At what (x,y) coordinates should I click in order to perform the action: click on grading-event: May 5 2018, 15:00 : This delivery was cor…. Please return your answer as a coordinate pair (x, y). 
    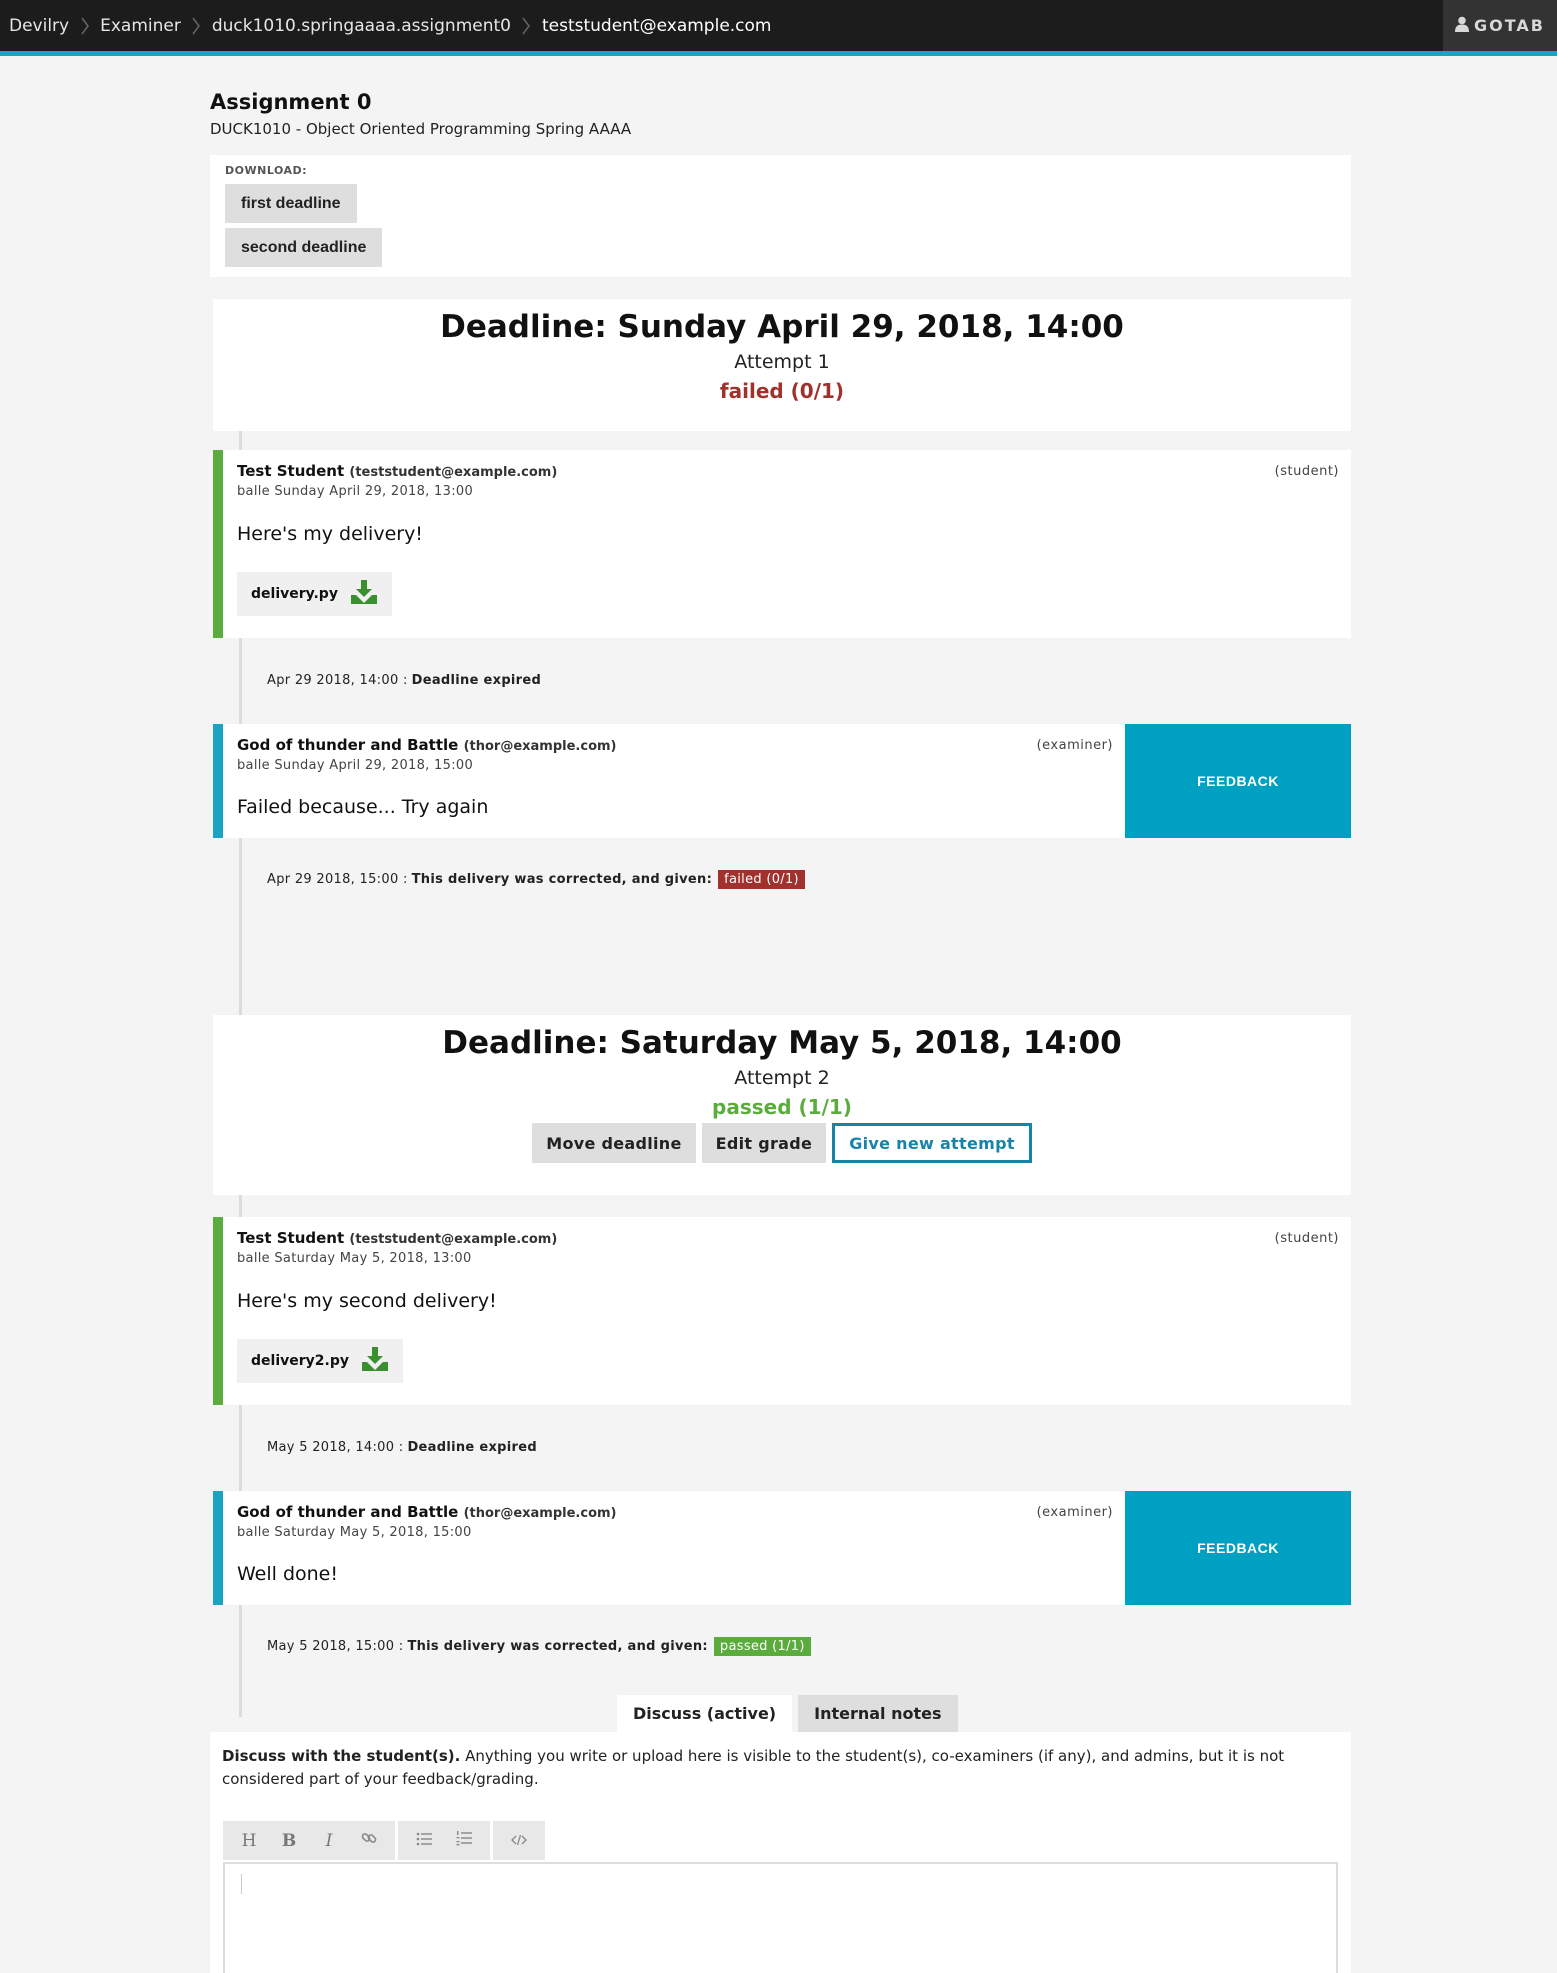
    Looking at the image, I should click on (539, 1646).